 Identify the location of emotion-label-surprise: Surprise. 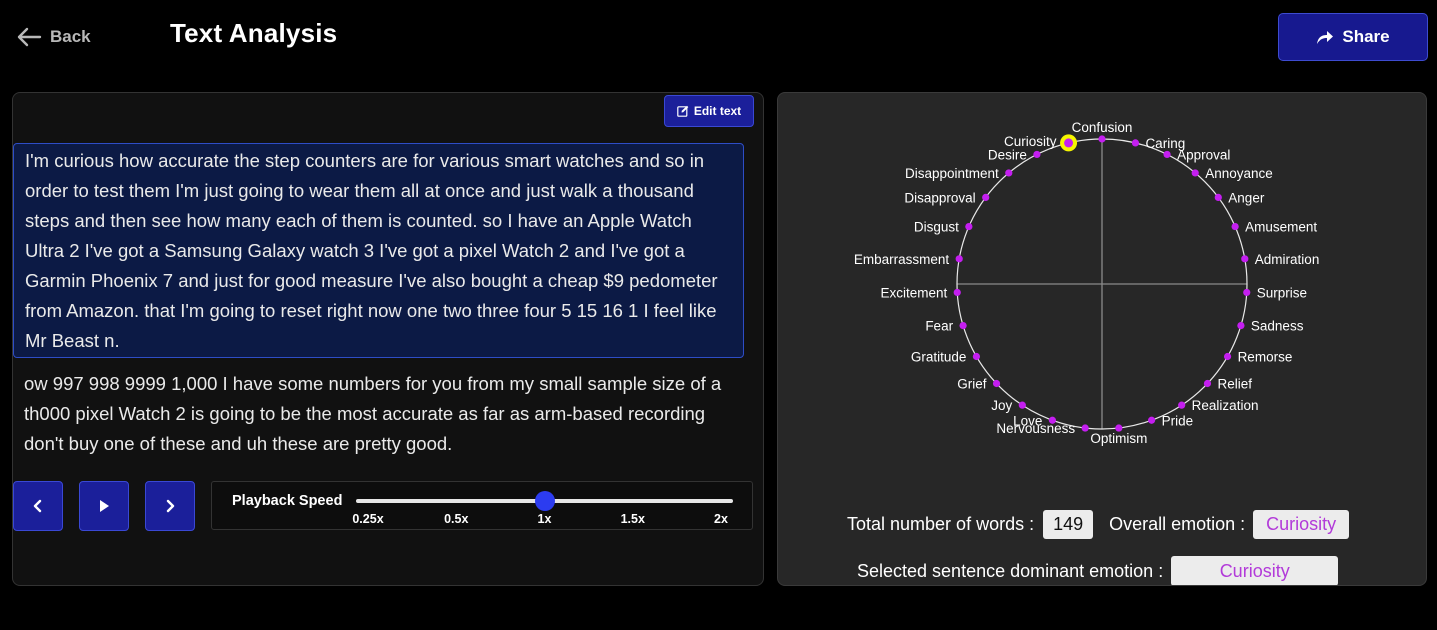
(1282, 292).